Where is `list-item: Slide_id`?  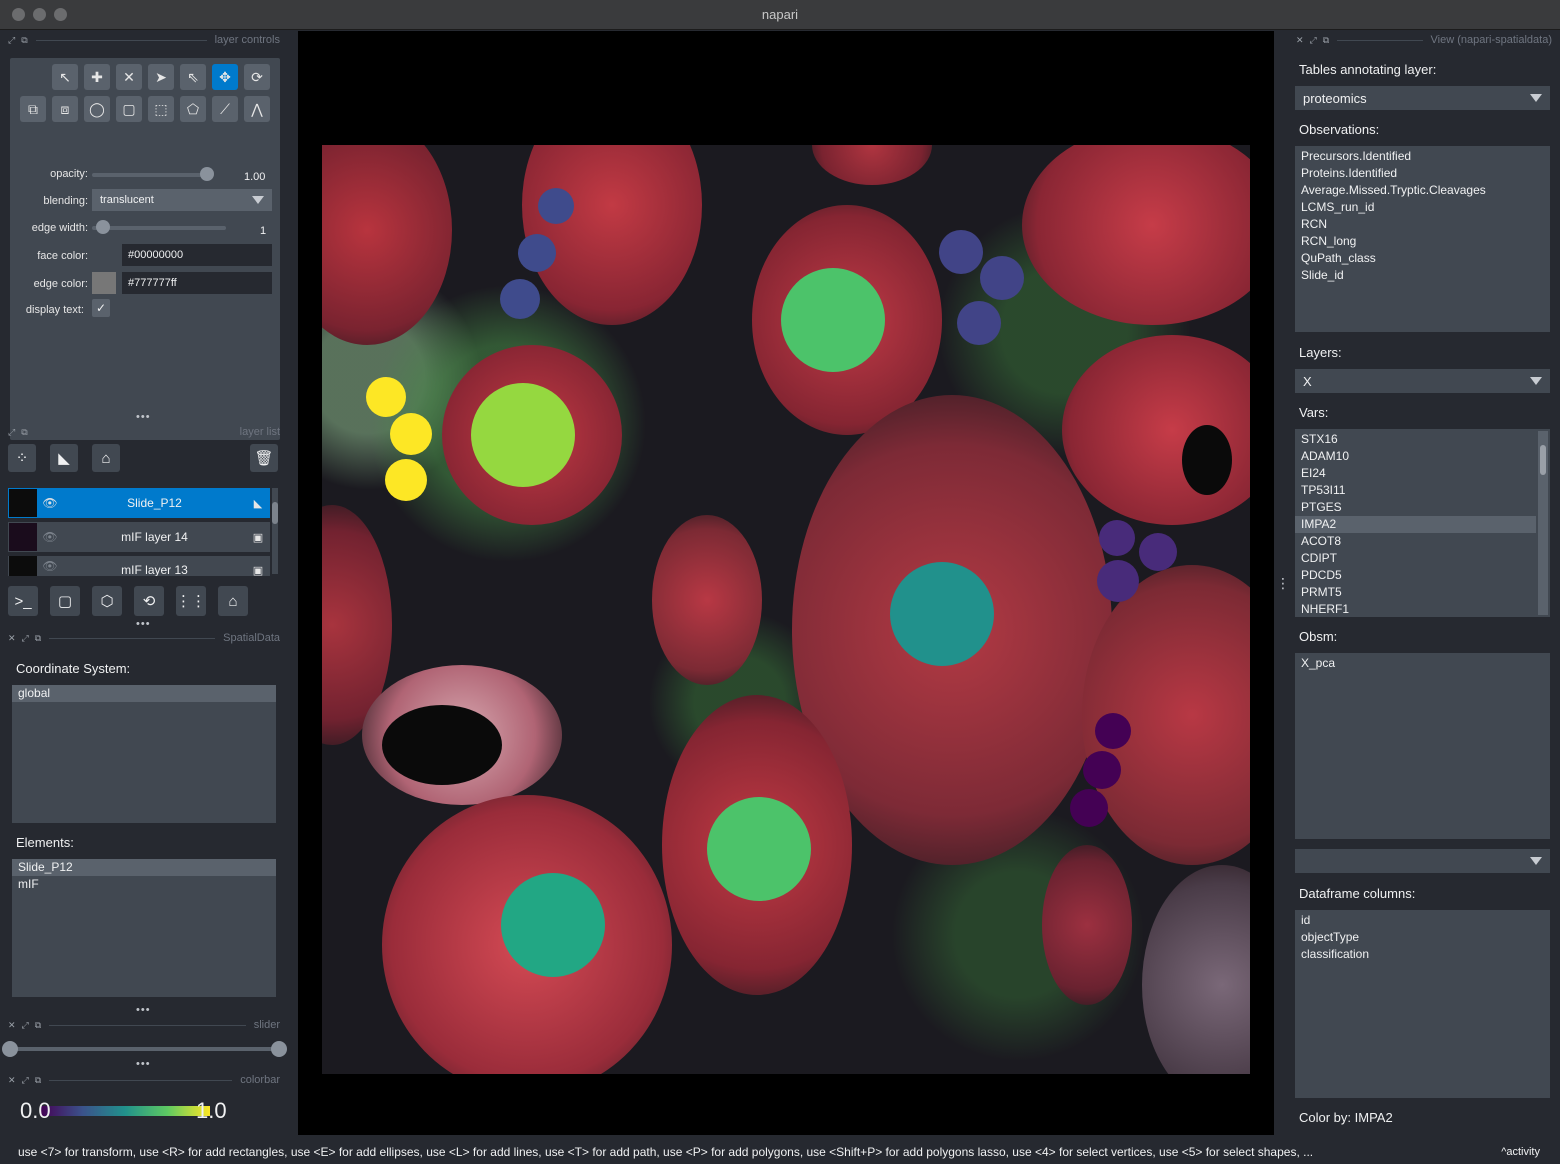 list-item: Slide_id is located at coordinates (1422, 275).